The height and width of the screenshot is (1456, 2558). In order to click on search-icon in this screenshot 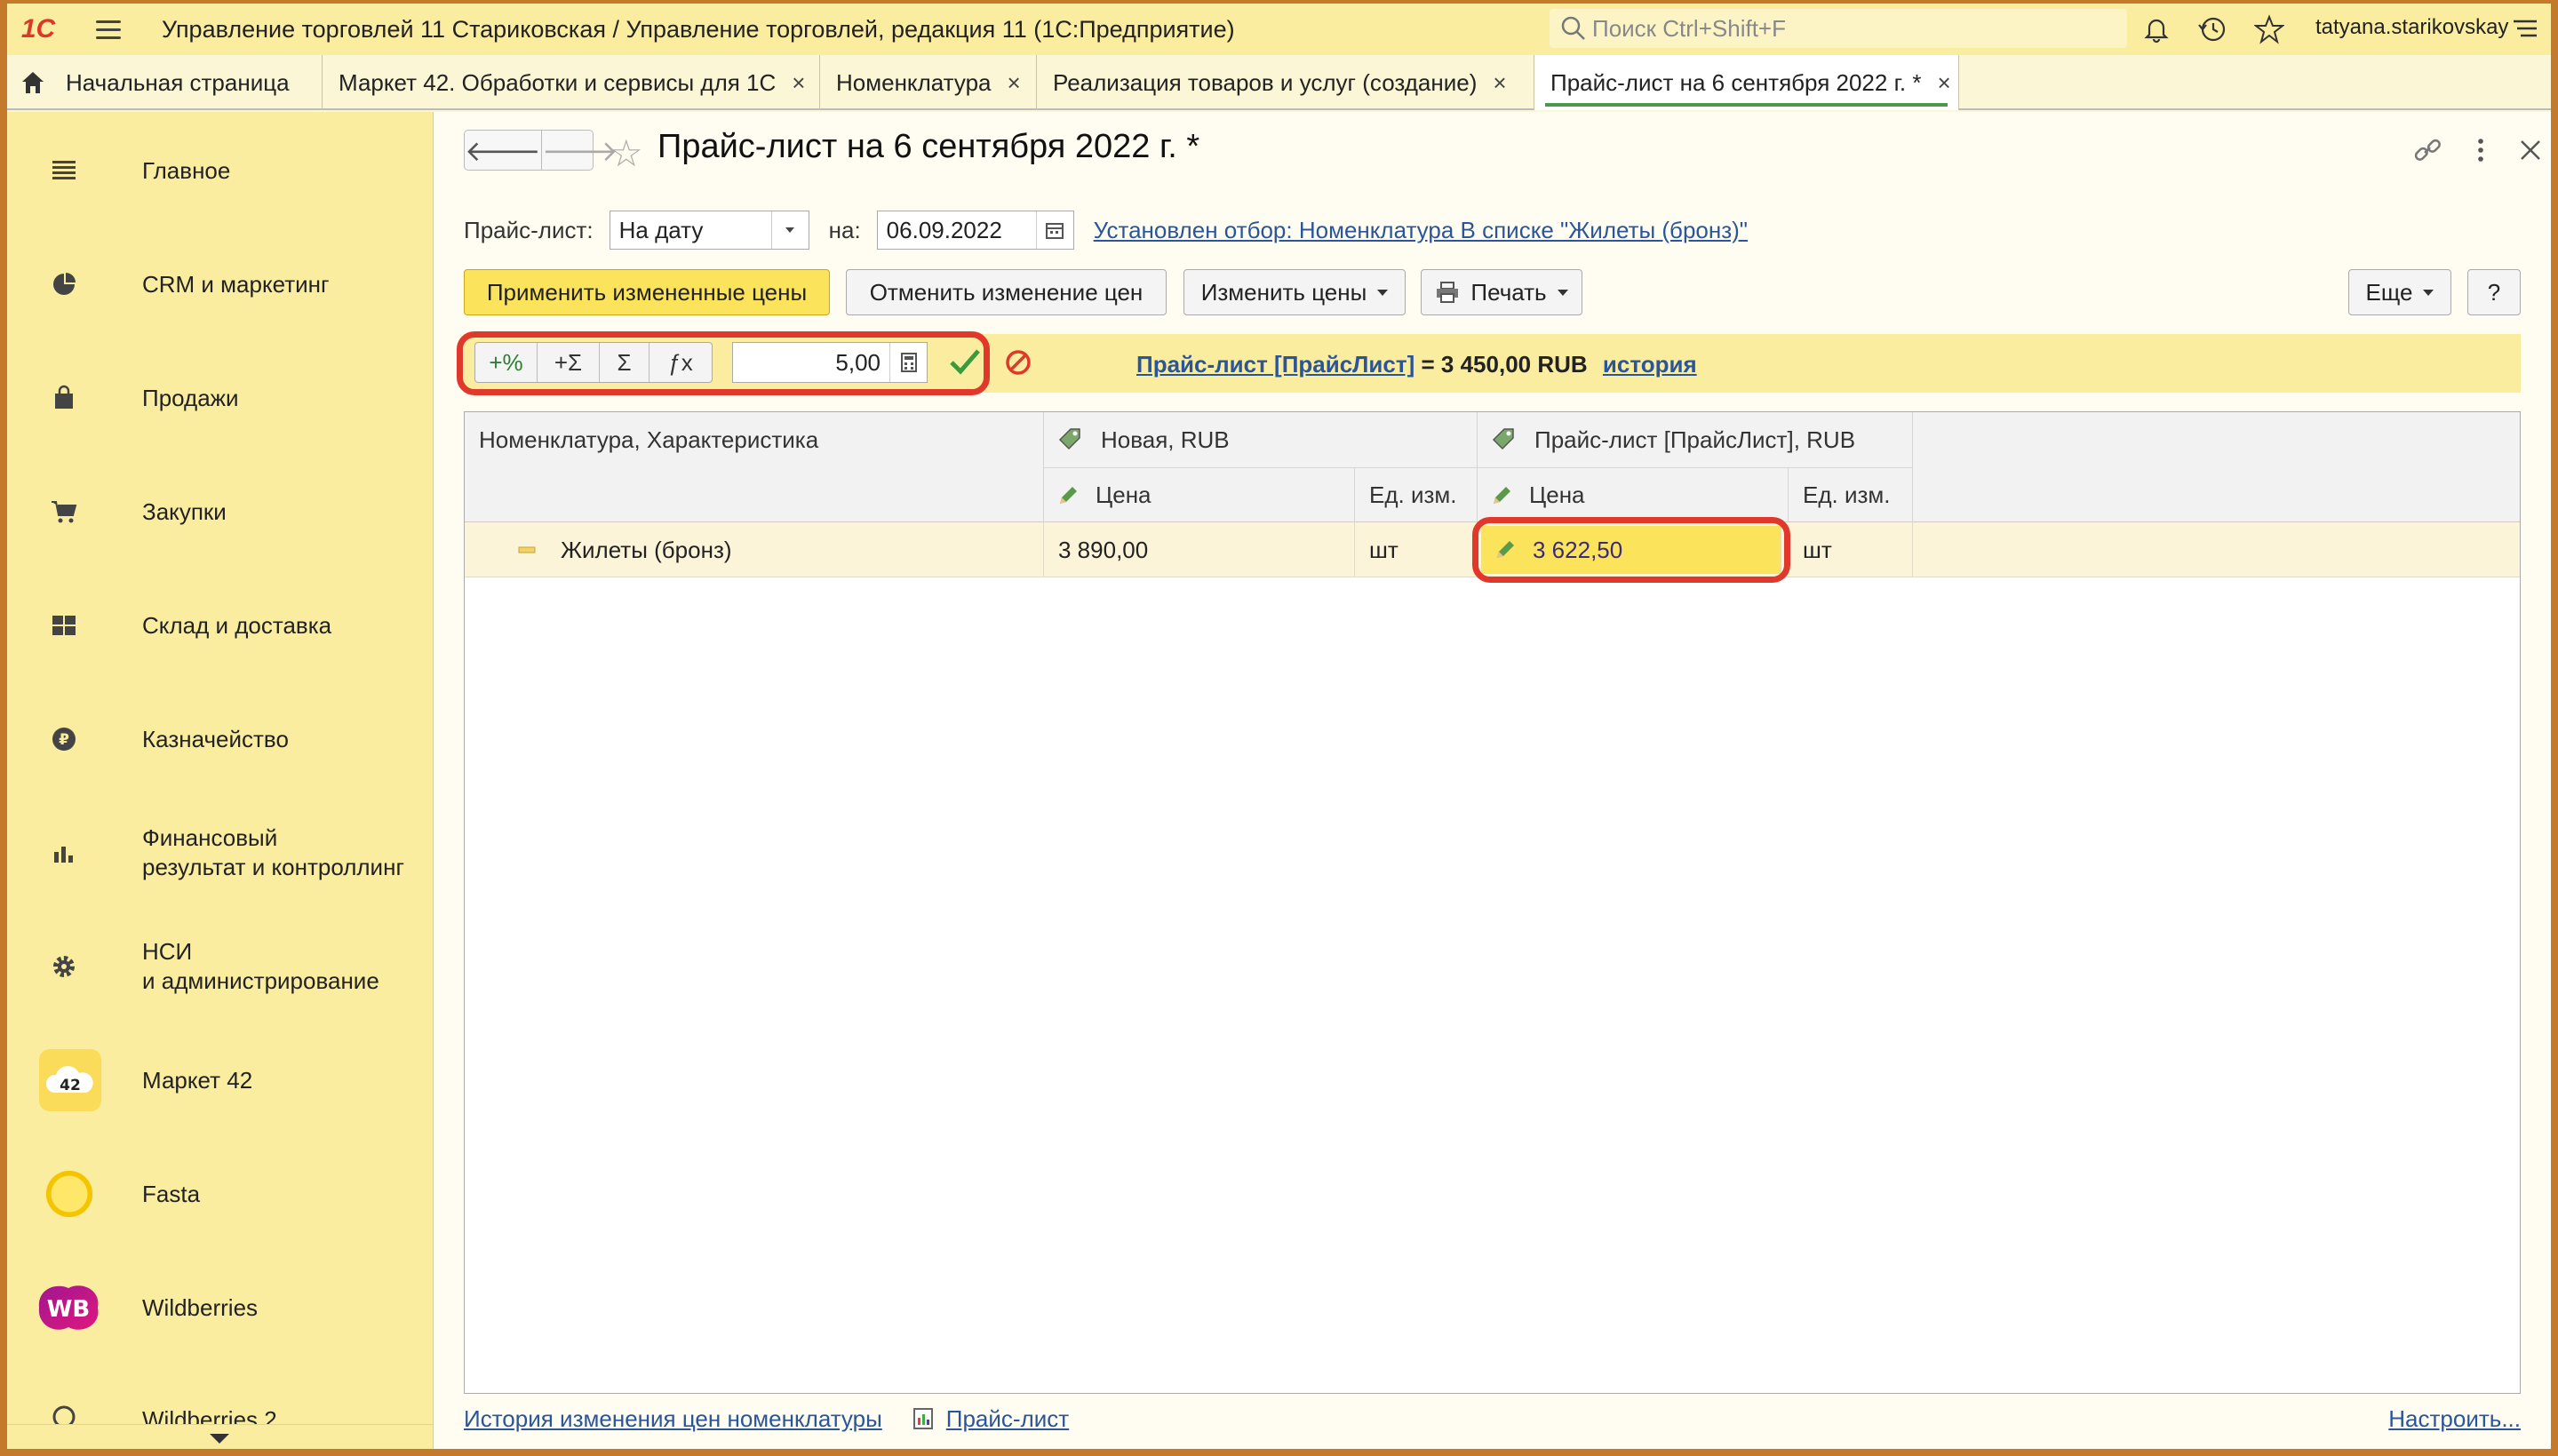, I will do `click(1573, 28)`.